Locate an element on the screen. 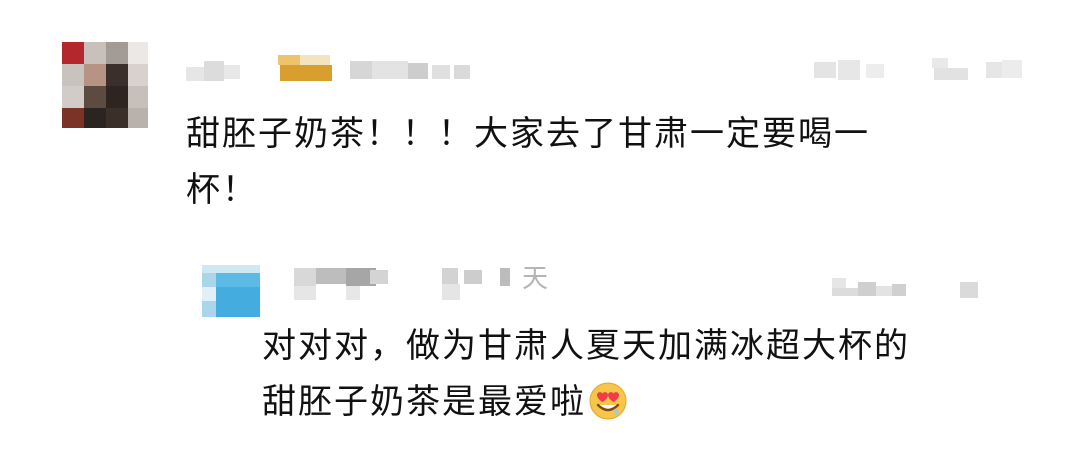  reply-avatar-pixelated-image is located at coordinates (231, 291).